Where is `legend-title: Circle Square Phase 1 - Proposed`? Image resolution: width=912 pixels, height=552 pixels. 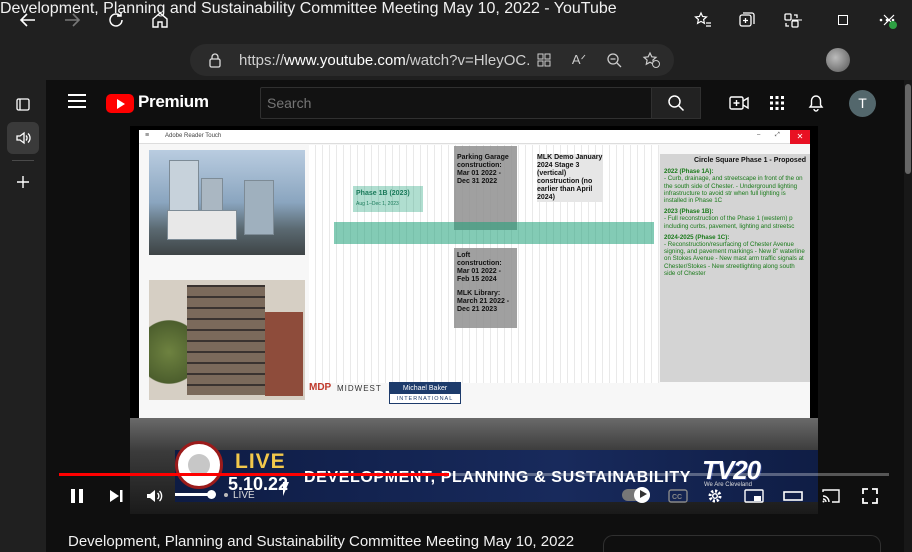 legend-title: Circle Square Phase 1 - Proposed is located at coordinates (749, 160).